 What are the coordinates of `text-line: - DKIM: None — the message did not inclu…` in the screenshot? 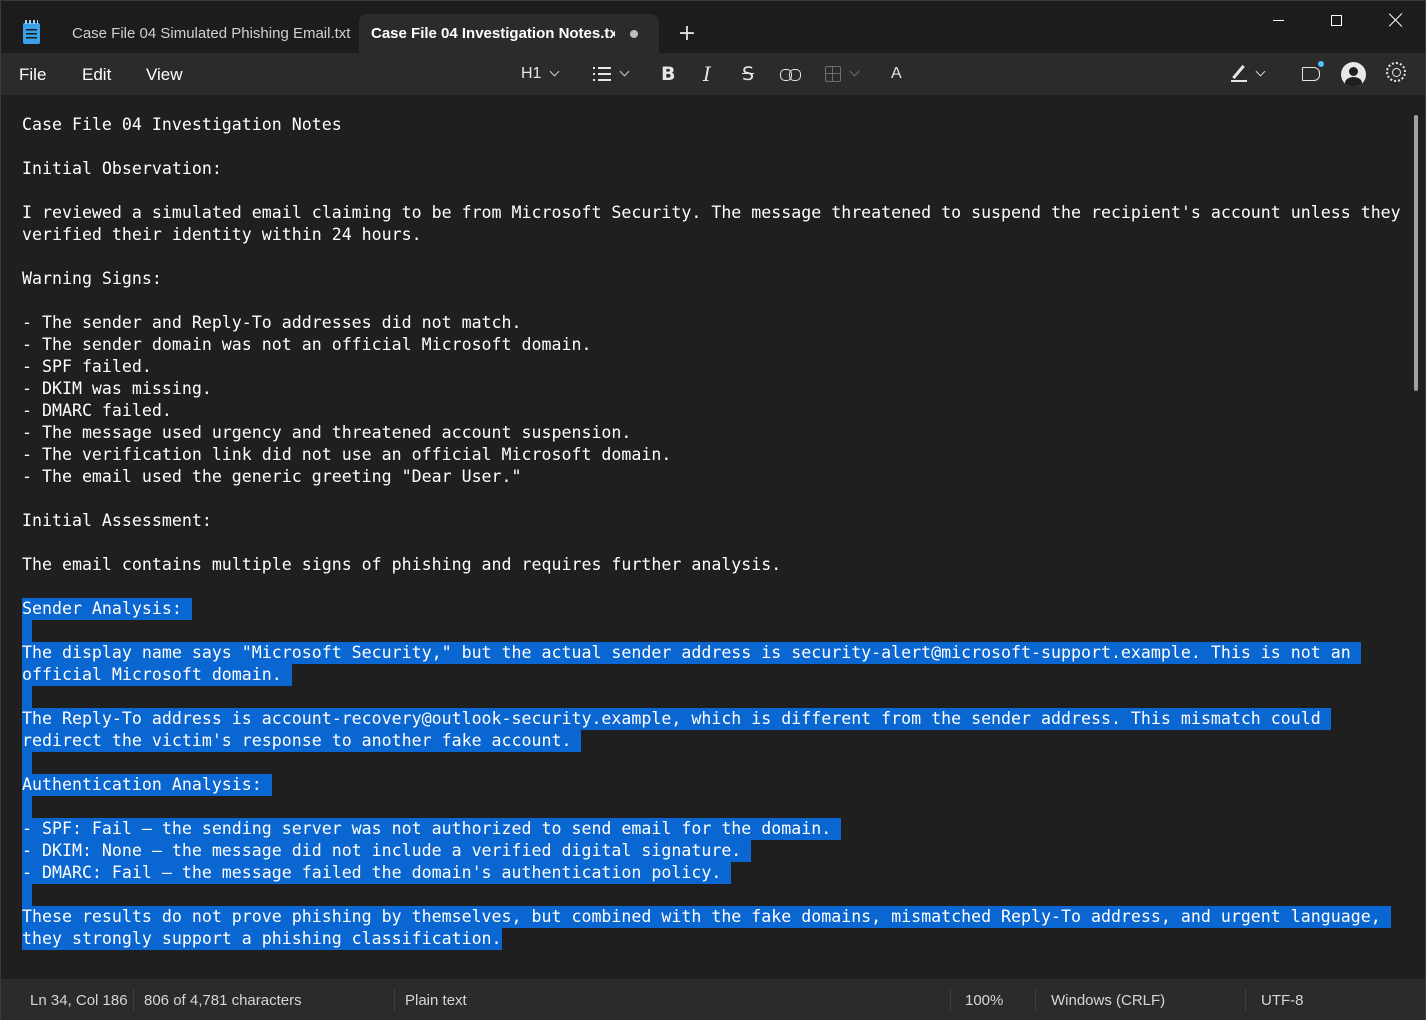 It's located at (717, 851).